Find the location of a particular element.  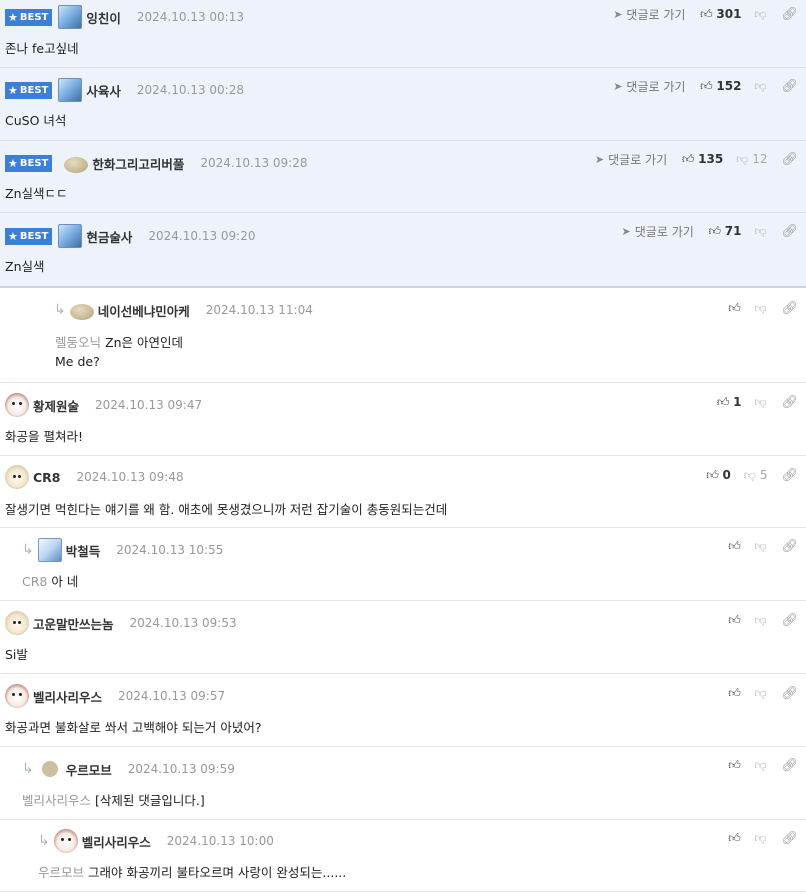

comment-date: 2024.10.13 09:59 is located at coordinates (181, 769).